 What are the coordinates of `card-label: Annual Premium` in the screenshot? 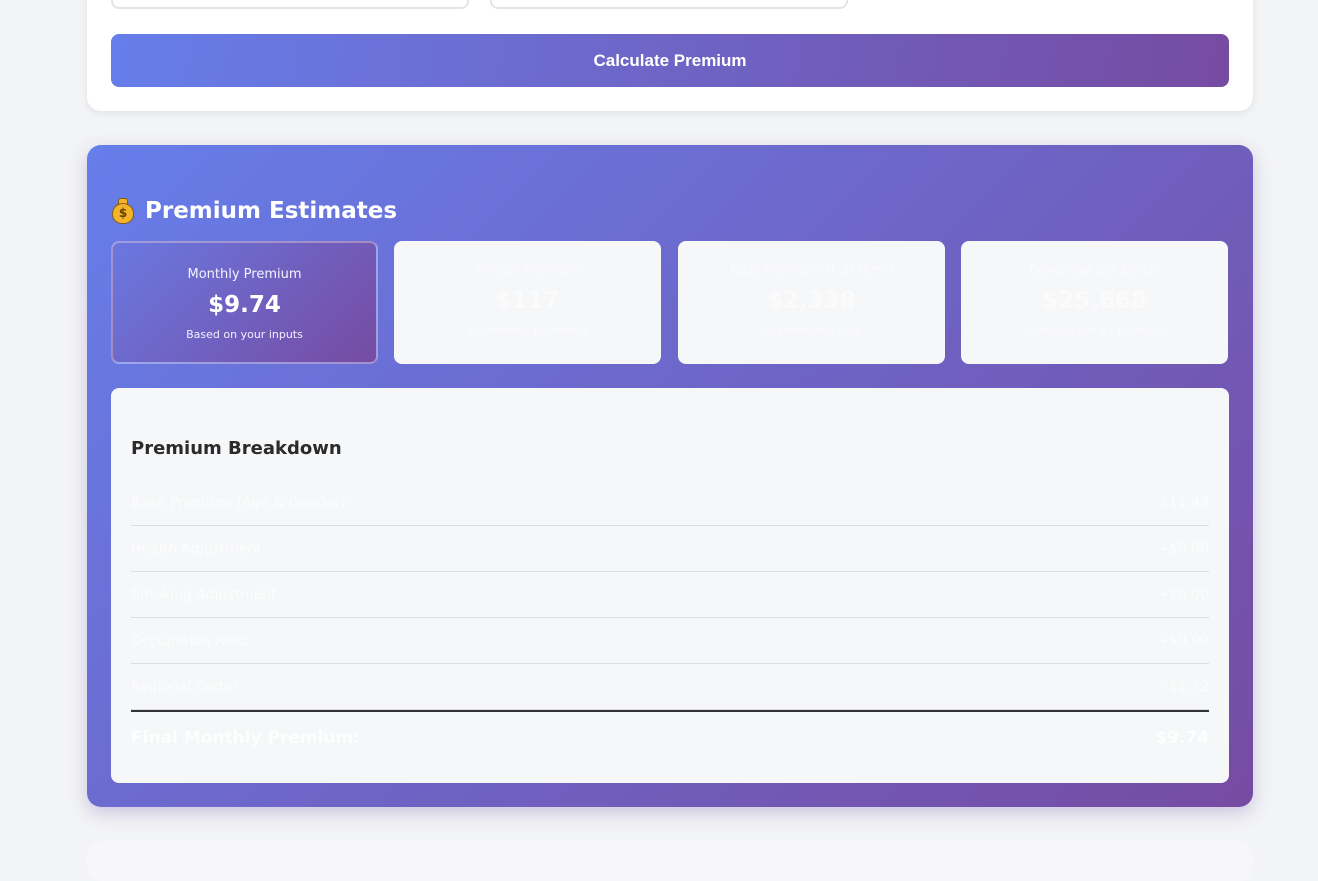 It's located at (527, 270).